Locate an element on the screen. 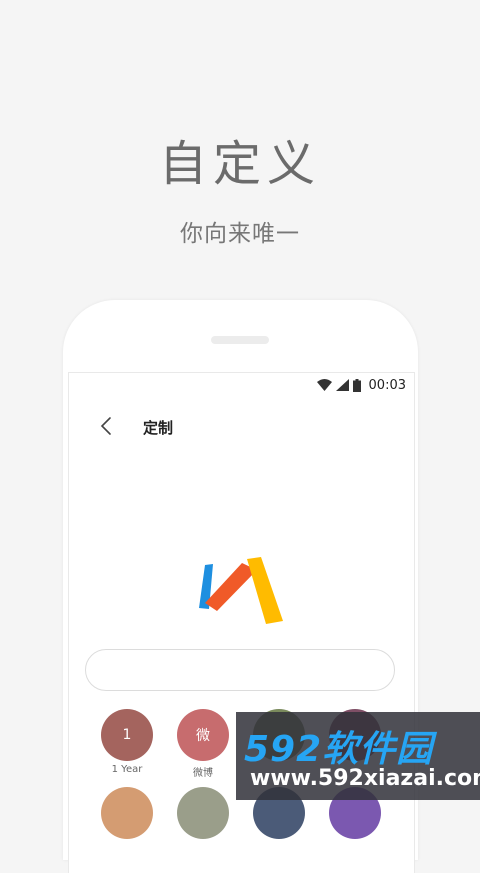  watermark-banner: 592软件园 www.592xiazai.com is located at coordinates (358, 756).